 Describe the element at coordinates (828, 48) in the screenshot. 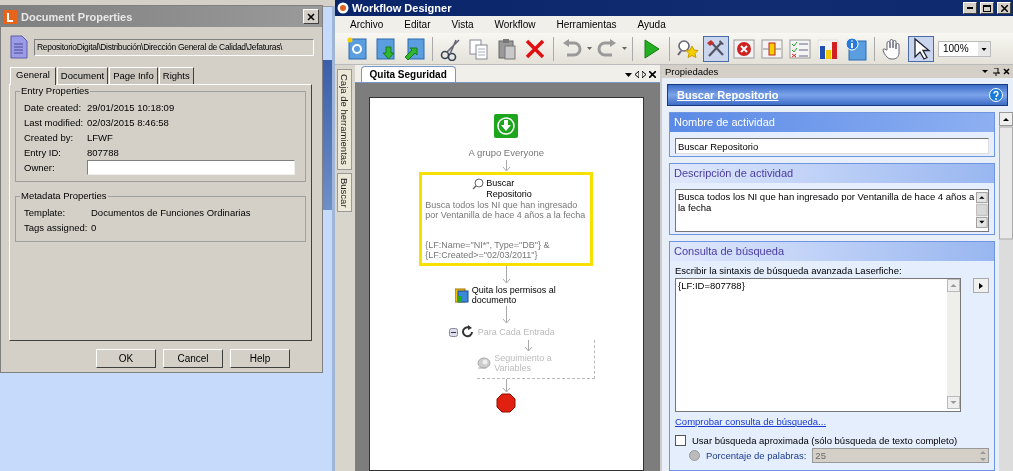

I see `bar-chart-icon` at that location.